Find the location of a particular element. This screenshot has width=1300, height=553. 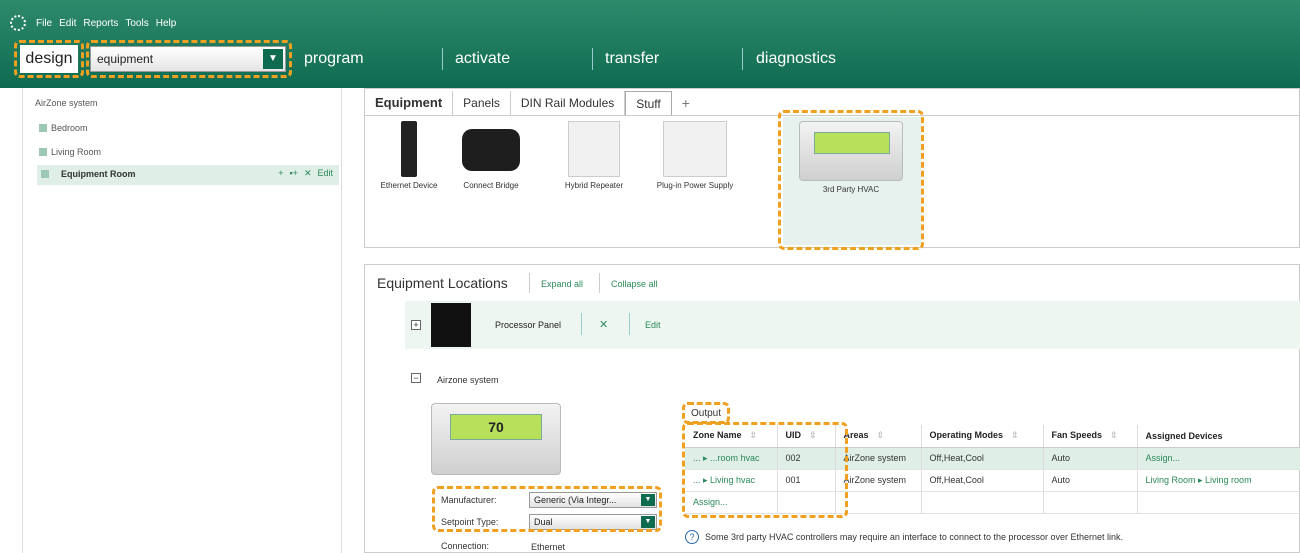

tree-item-bedroom: Bedroom is located at coordinates (63, 128).